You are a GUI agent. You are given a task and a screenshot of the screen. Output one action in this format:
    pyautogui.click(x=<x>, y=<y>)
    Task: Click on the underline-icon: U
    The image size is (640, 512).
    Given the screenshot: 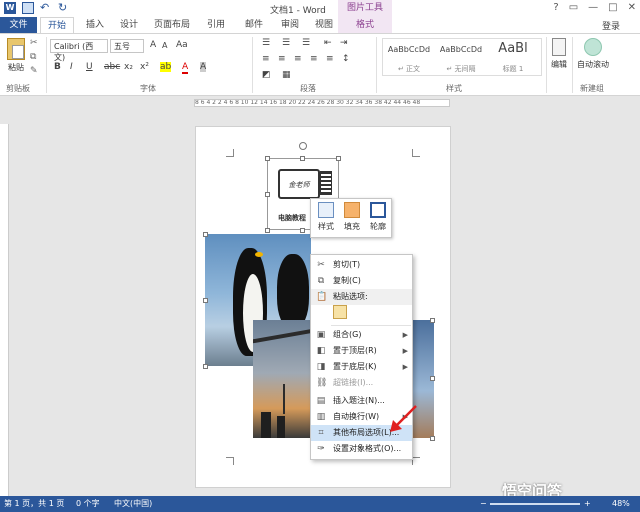 What is the action you would take?
    pyautogui.click(x=89, y=67)
    